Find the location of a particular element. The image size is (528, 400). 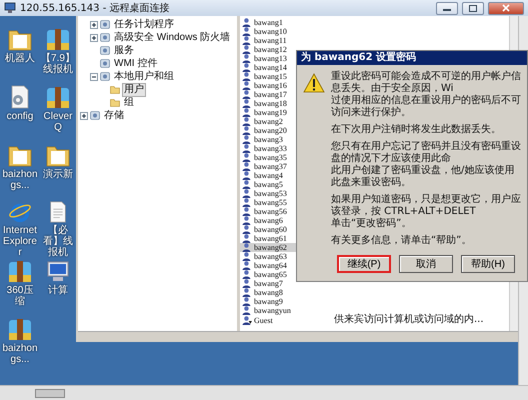

user-name-cell-text: bawang61 is located at coordinates (271, 238).